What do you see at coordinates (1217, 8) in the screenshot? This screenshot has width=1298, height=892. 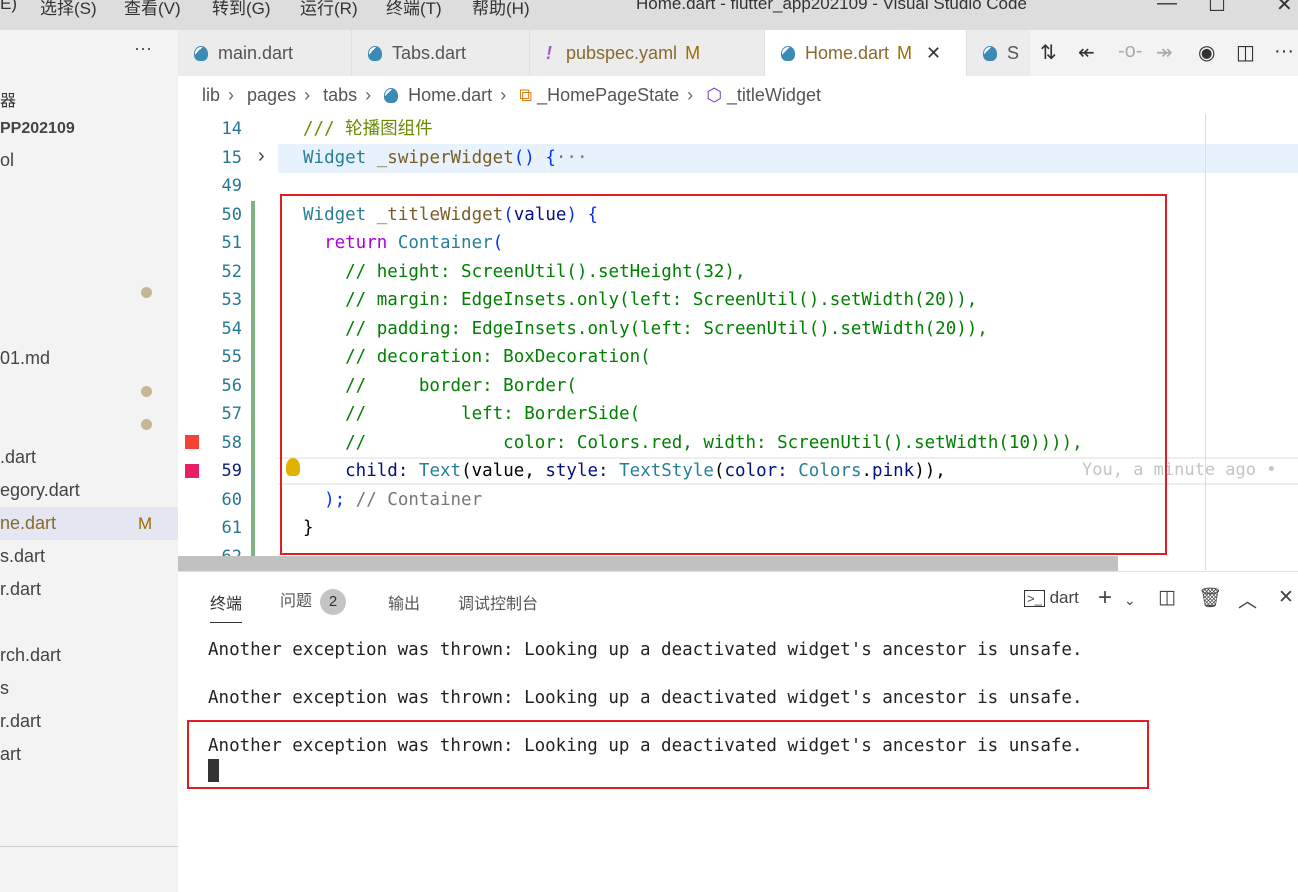 I see `maximize-icon: ☐` at bounding box center [1217, 8].